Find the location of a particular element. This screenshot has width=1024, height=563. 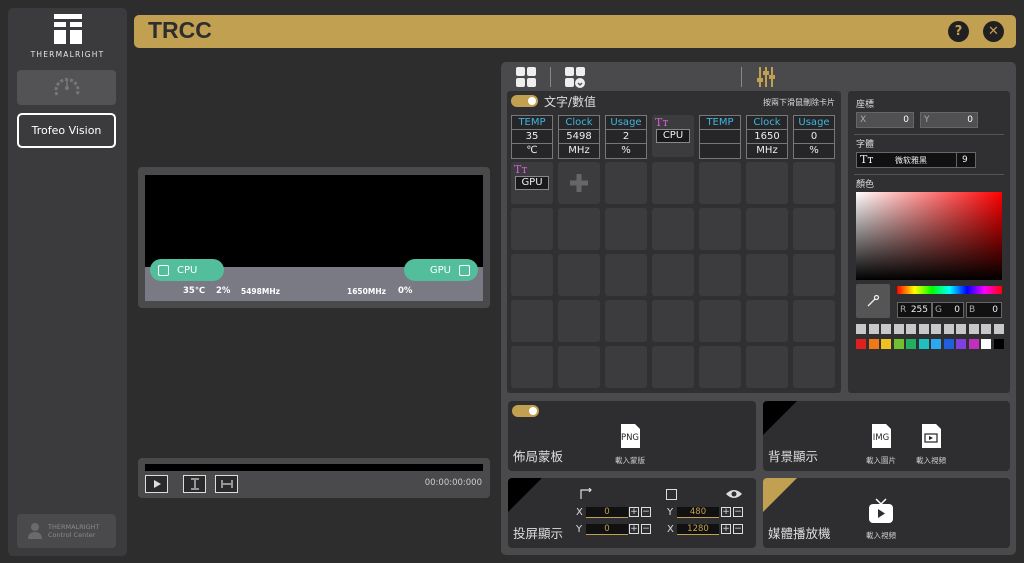

sc-x-plus: + is located at coordinates (634, 512).